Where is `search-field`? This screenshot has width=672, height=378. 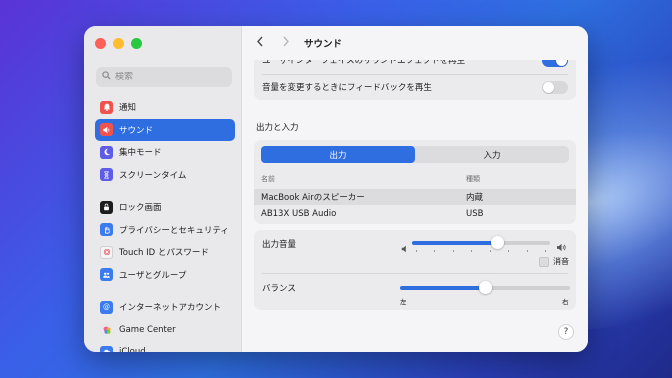
search-field is located at coordinates (164, 77).